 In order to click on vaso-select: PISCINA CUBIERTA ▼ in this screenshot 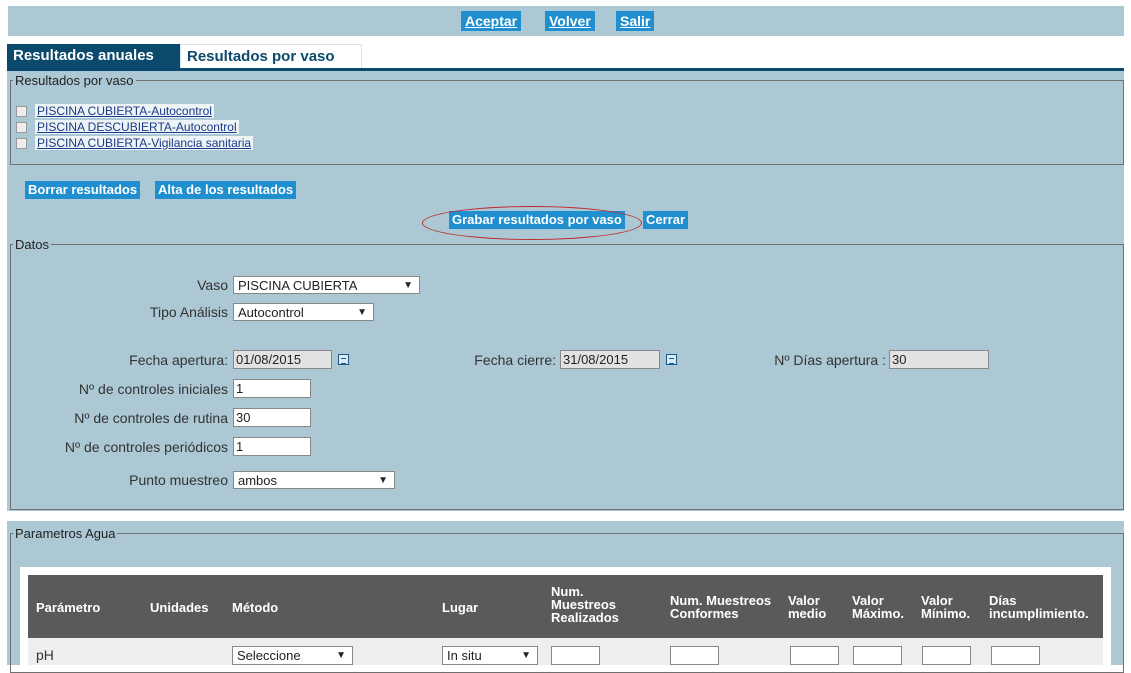, I will do `click(326, 285)`.